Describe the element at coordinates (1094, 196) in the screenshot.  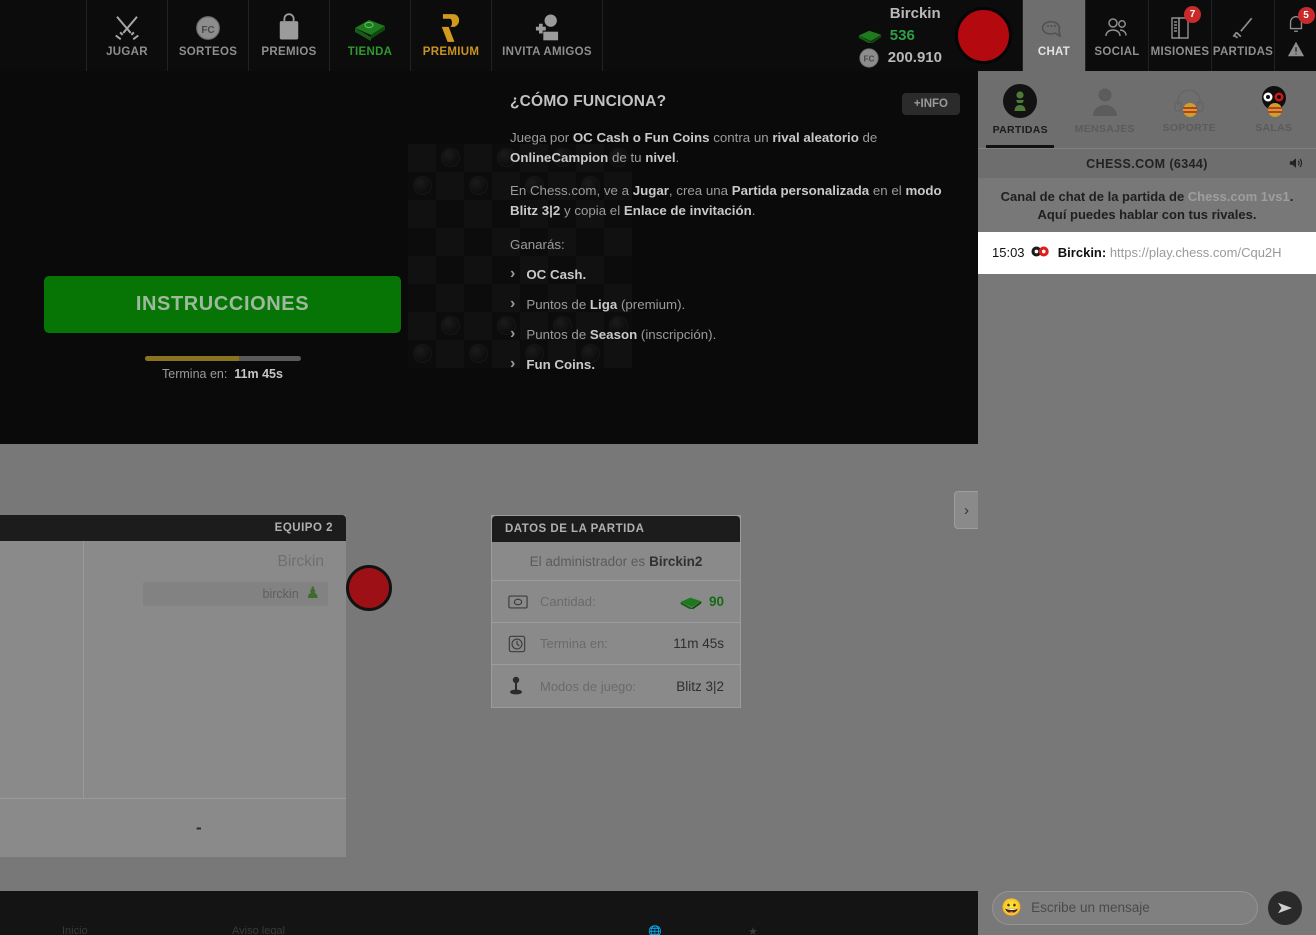
I see `chat-desc-a: Canal de chat de la partida de` at that location.